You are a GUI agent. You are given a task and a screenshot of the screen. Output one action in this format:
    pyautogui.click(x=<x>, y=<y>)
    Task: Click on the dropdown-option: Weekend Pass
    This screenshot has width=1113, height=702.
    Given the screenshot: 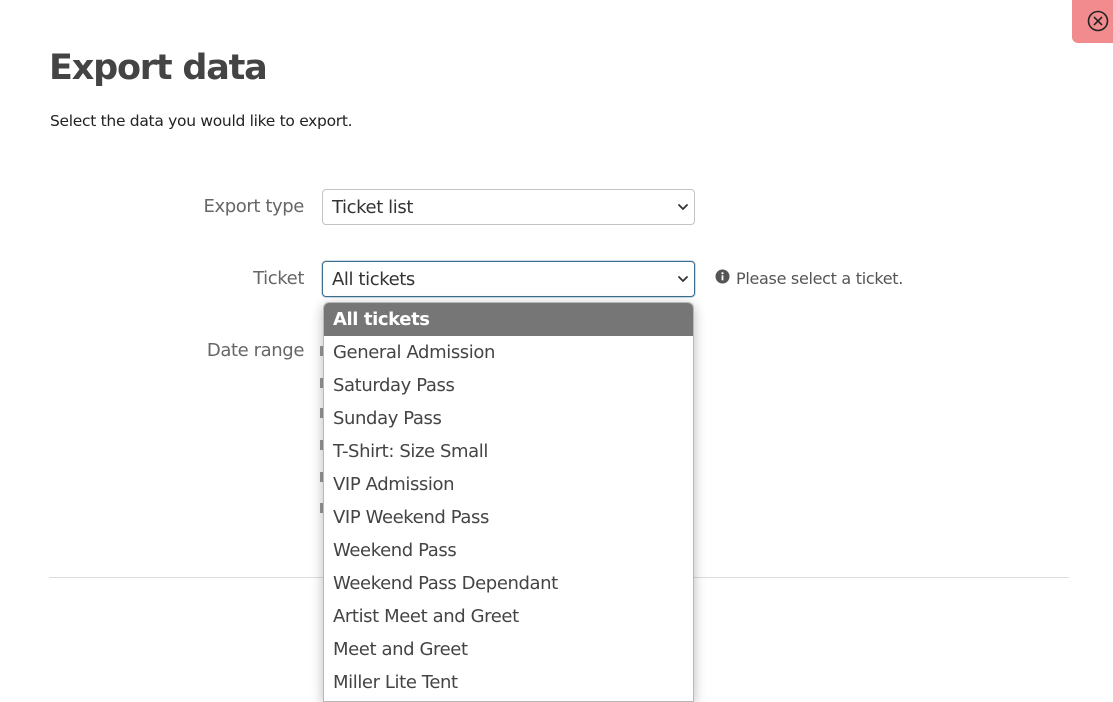 What is the action you would take?
    pyautogui.click(x=508, y=550)
    